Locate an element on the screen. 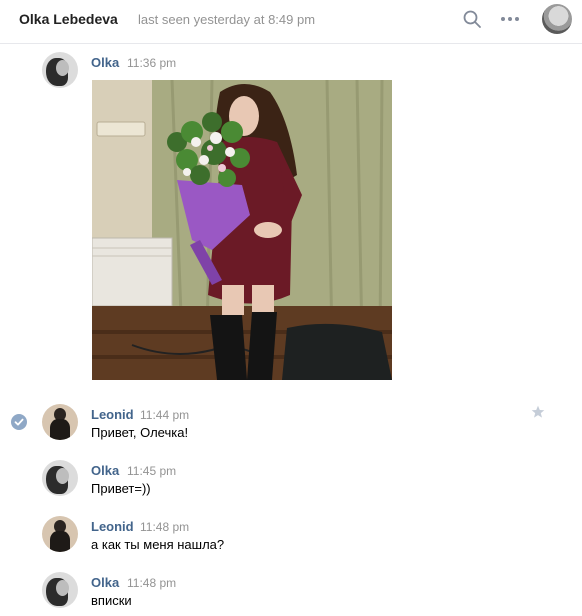  message-text: Привет, Олечка! is located at coordinates (140, 432).